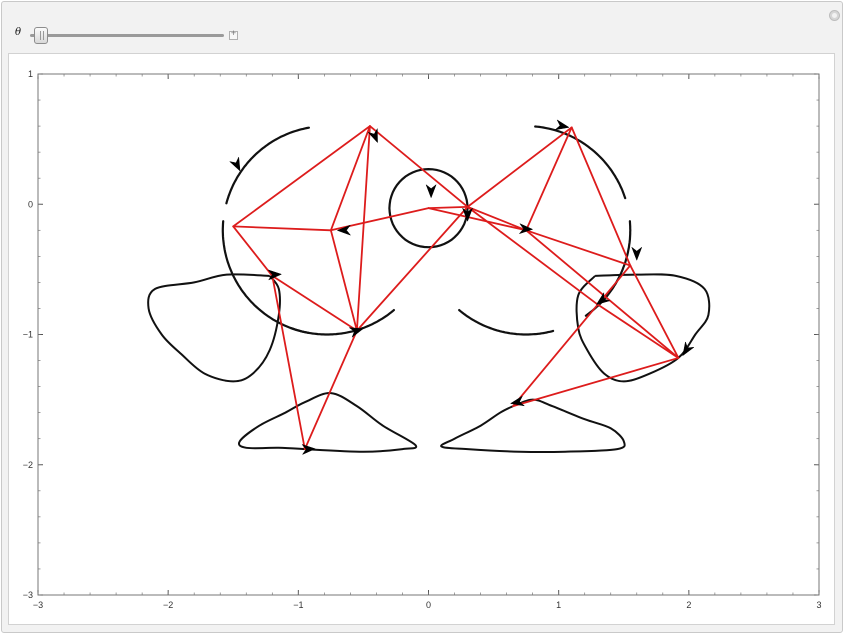 The image size is (845, 635). What do you see at coordinates (168, 605) in the screenshot?
I see `x-tick-label: −2` at bounding box center [168, 605].